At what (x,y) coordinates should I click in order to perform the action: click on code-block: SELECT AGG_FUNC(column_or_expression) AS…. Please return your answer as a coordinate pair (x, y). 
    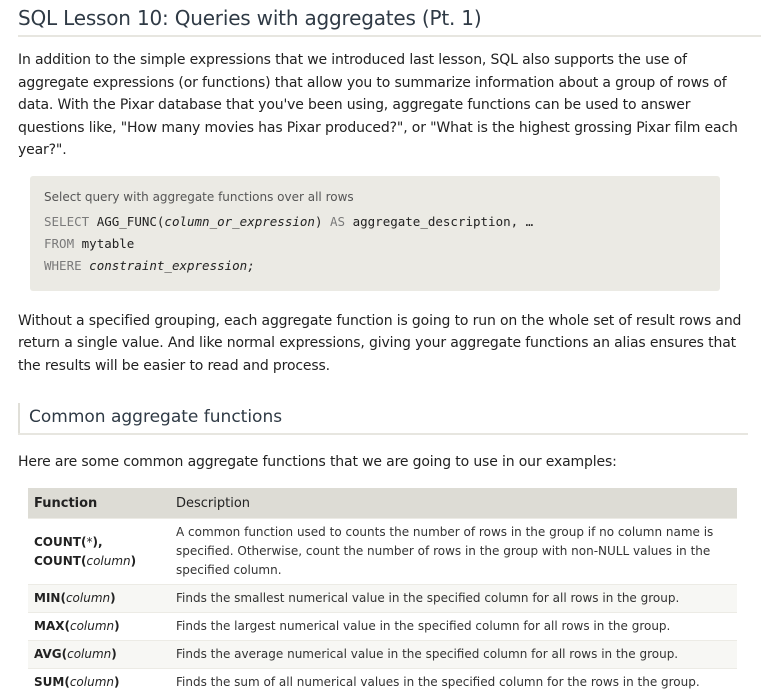
    Looking at the image, I should click on (382, 244).